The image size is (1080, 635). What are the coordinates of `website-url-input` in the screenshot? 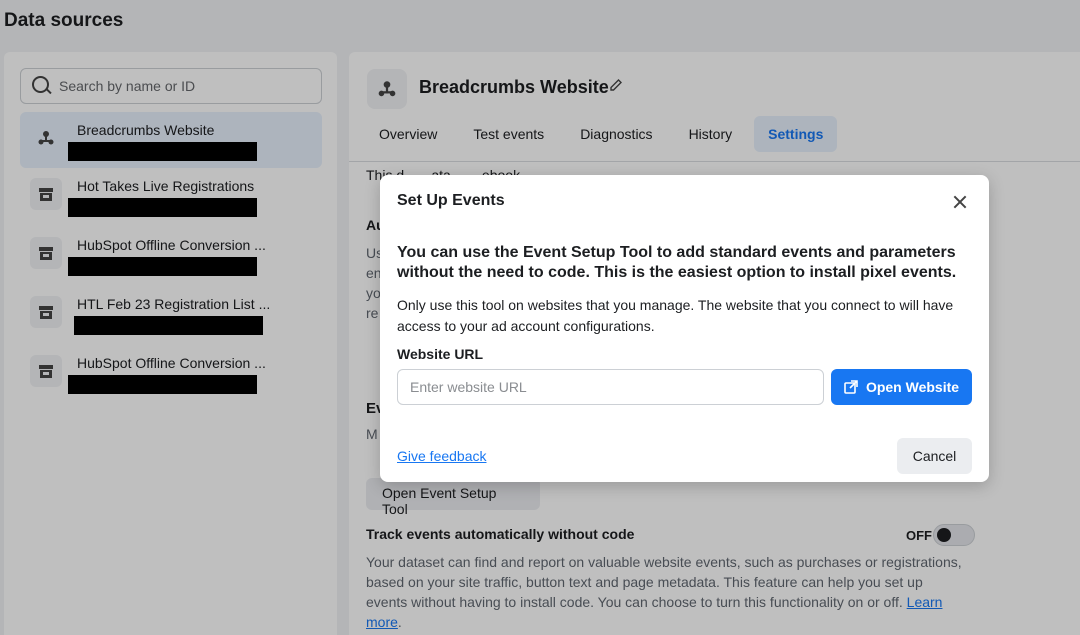 It's located at (610, 387).